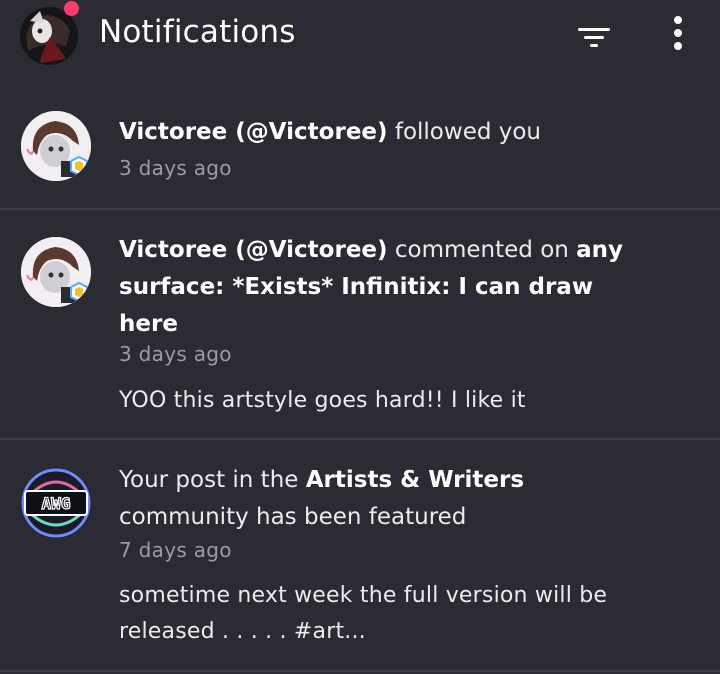  What do you see at coordinates (212, 480) in the screenshot?
I see `notification-prefix: Your post in the` at bounding box center [212, 480].